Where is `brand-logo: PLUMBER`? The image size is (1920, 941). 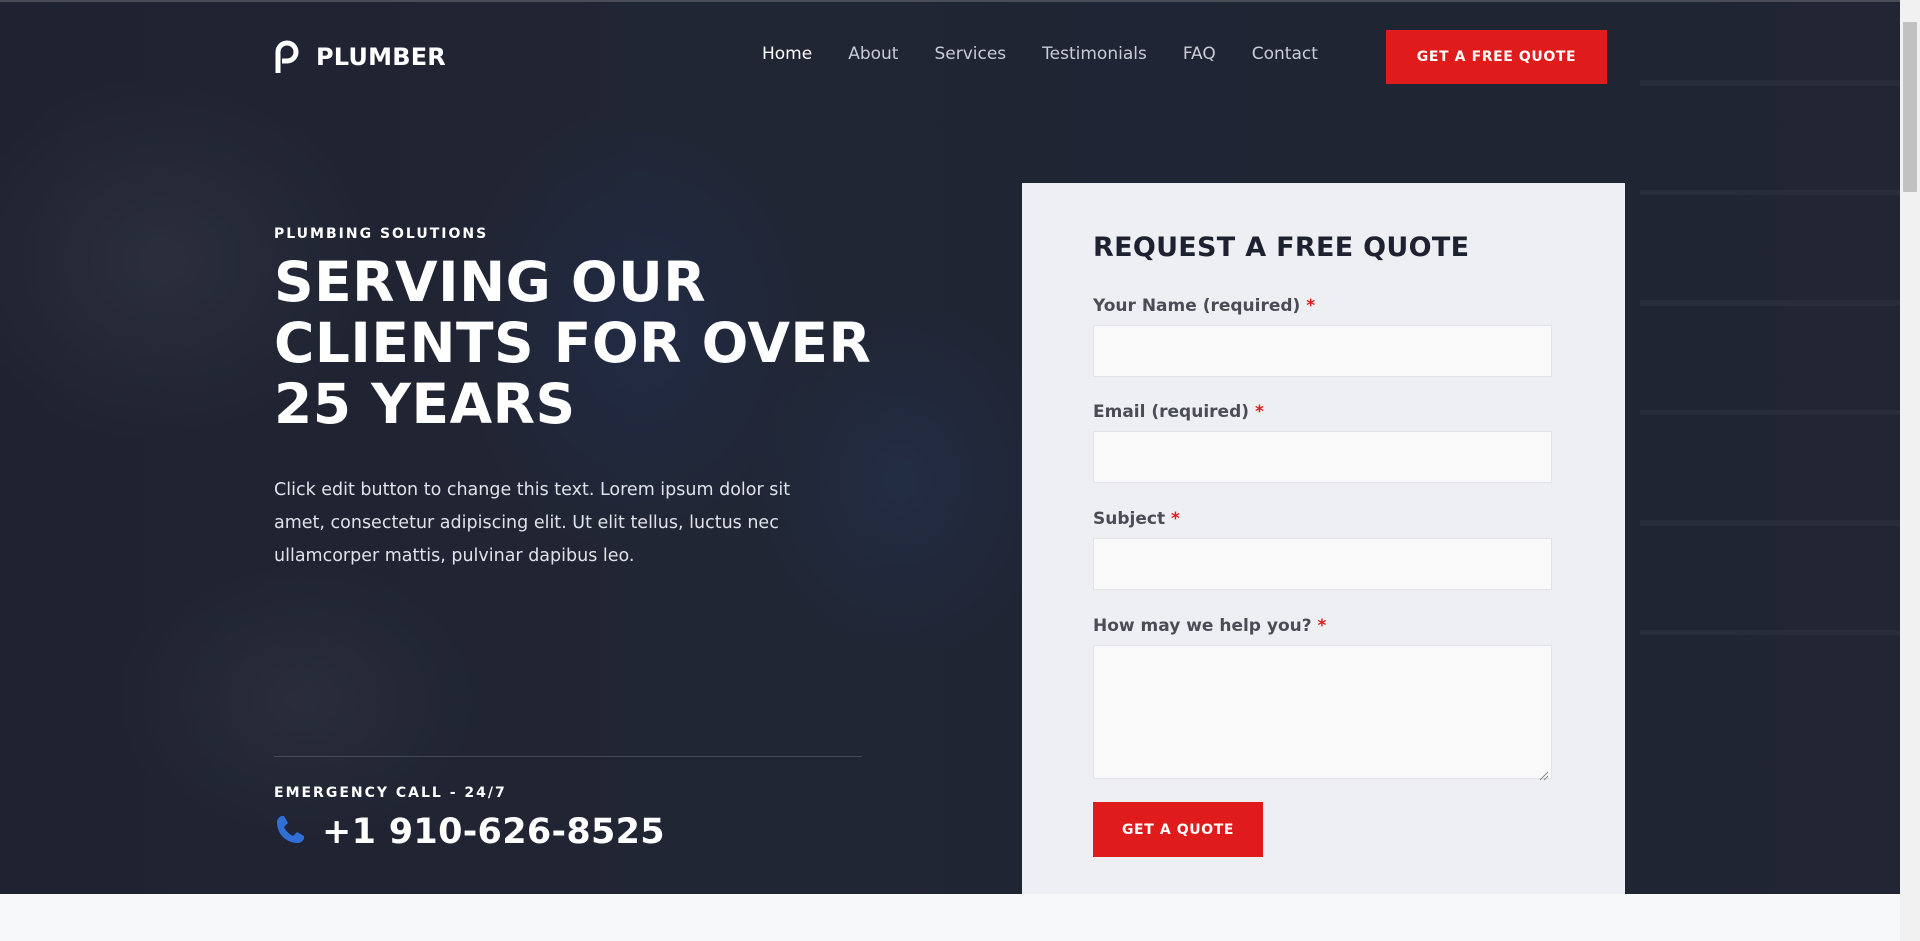 brand-logo: PLUMBER is located at coordinates (360, 57).